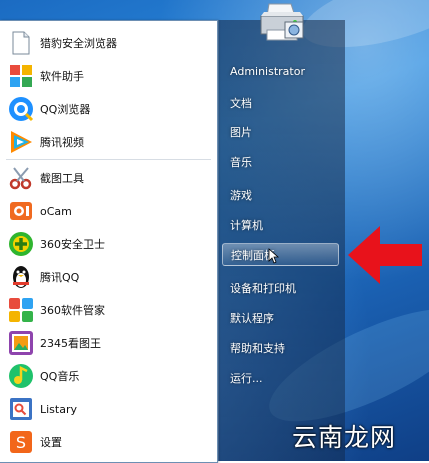 Image resolution: width=429 pixels, height=463 pixels. Describe the element at coordinates (21, 142) in the screenshot. I see `tencent-video-icon` at that location.